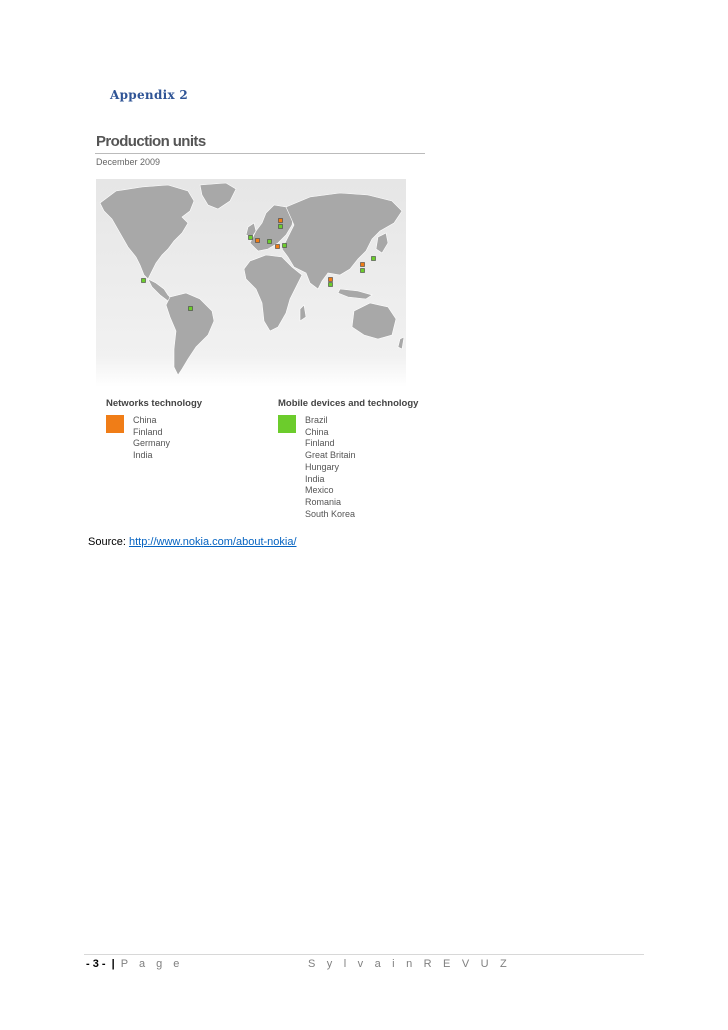  I want to click on footer-page: - 3 - | P a g e, so click(134, 964).